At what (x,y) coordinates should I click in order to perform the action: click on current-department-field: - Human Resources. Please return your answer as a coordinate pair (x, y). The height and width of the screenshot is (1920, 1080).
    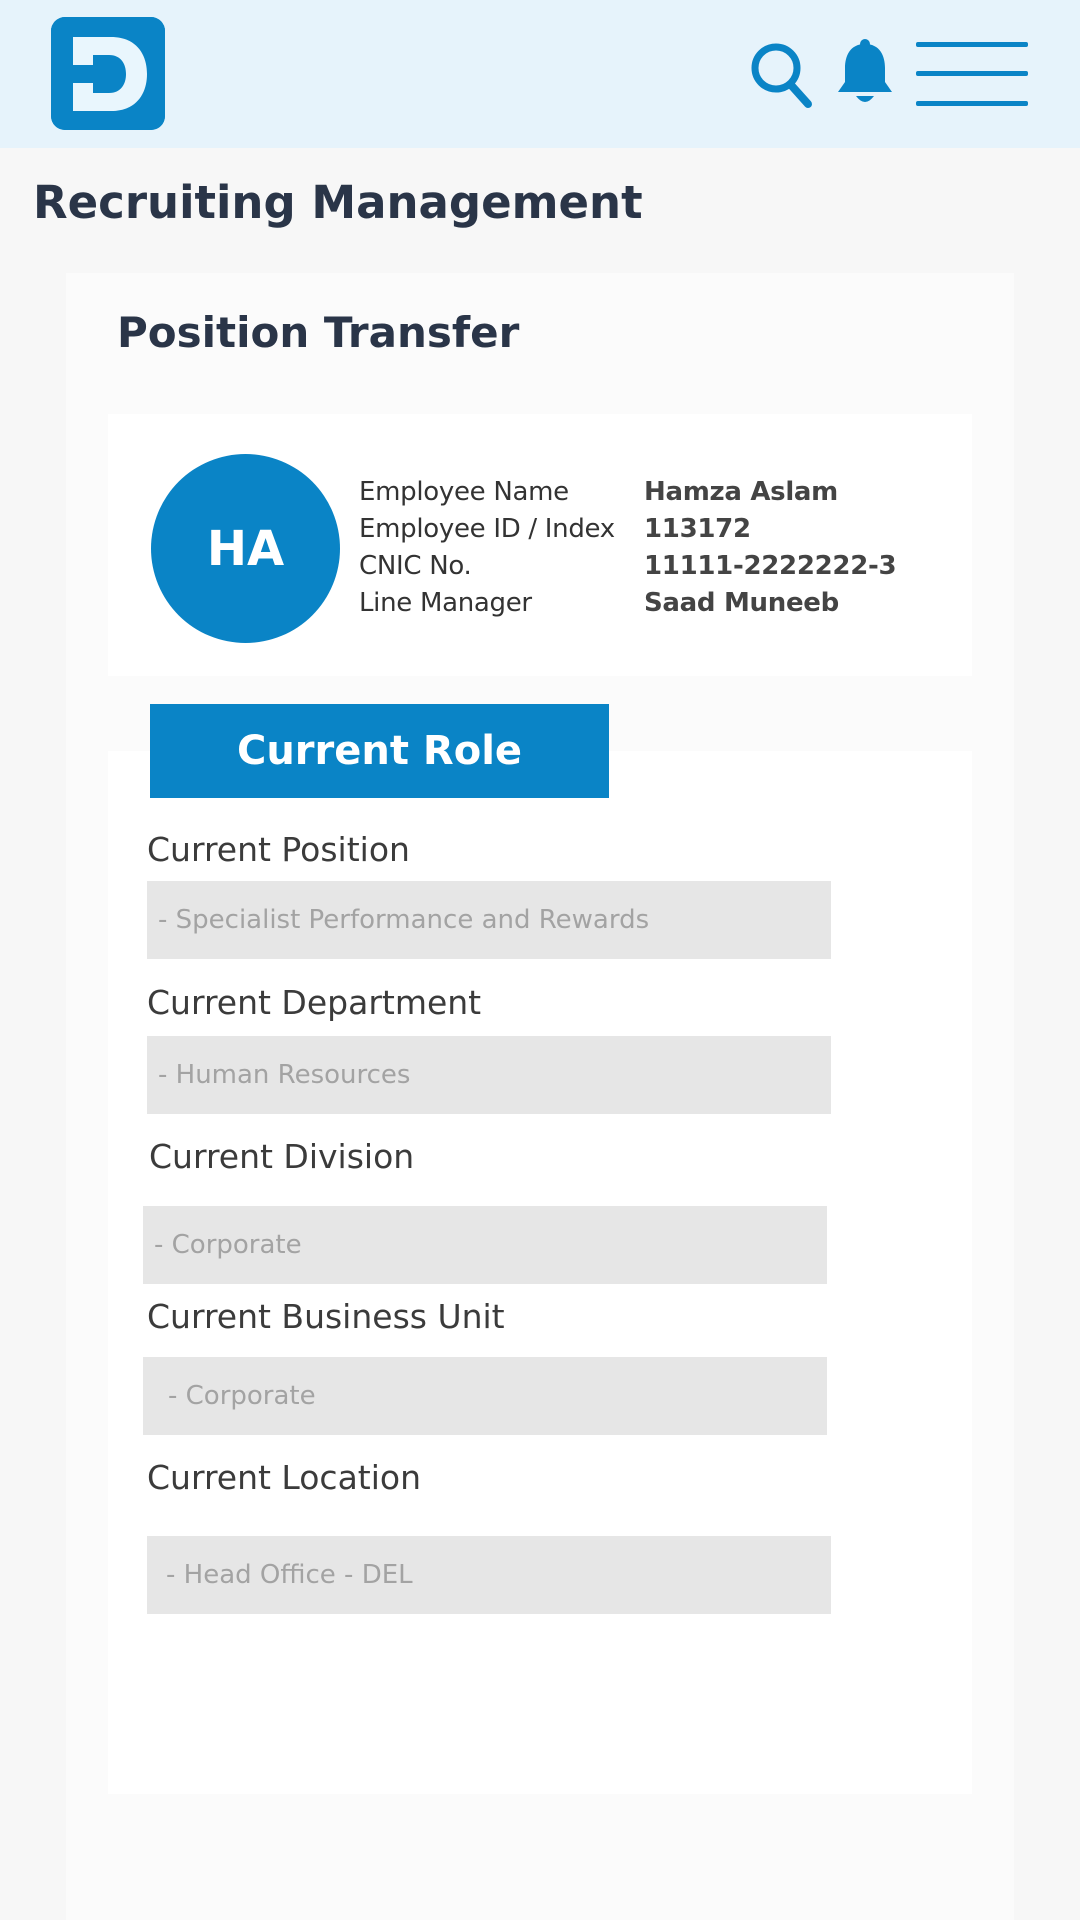
    Looking at the image, I should click on (489, 1075).